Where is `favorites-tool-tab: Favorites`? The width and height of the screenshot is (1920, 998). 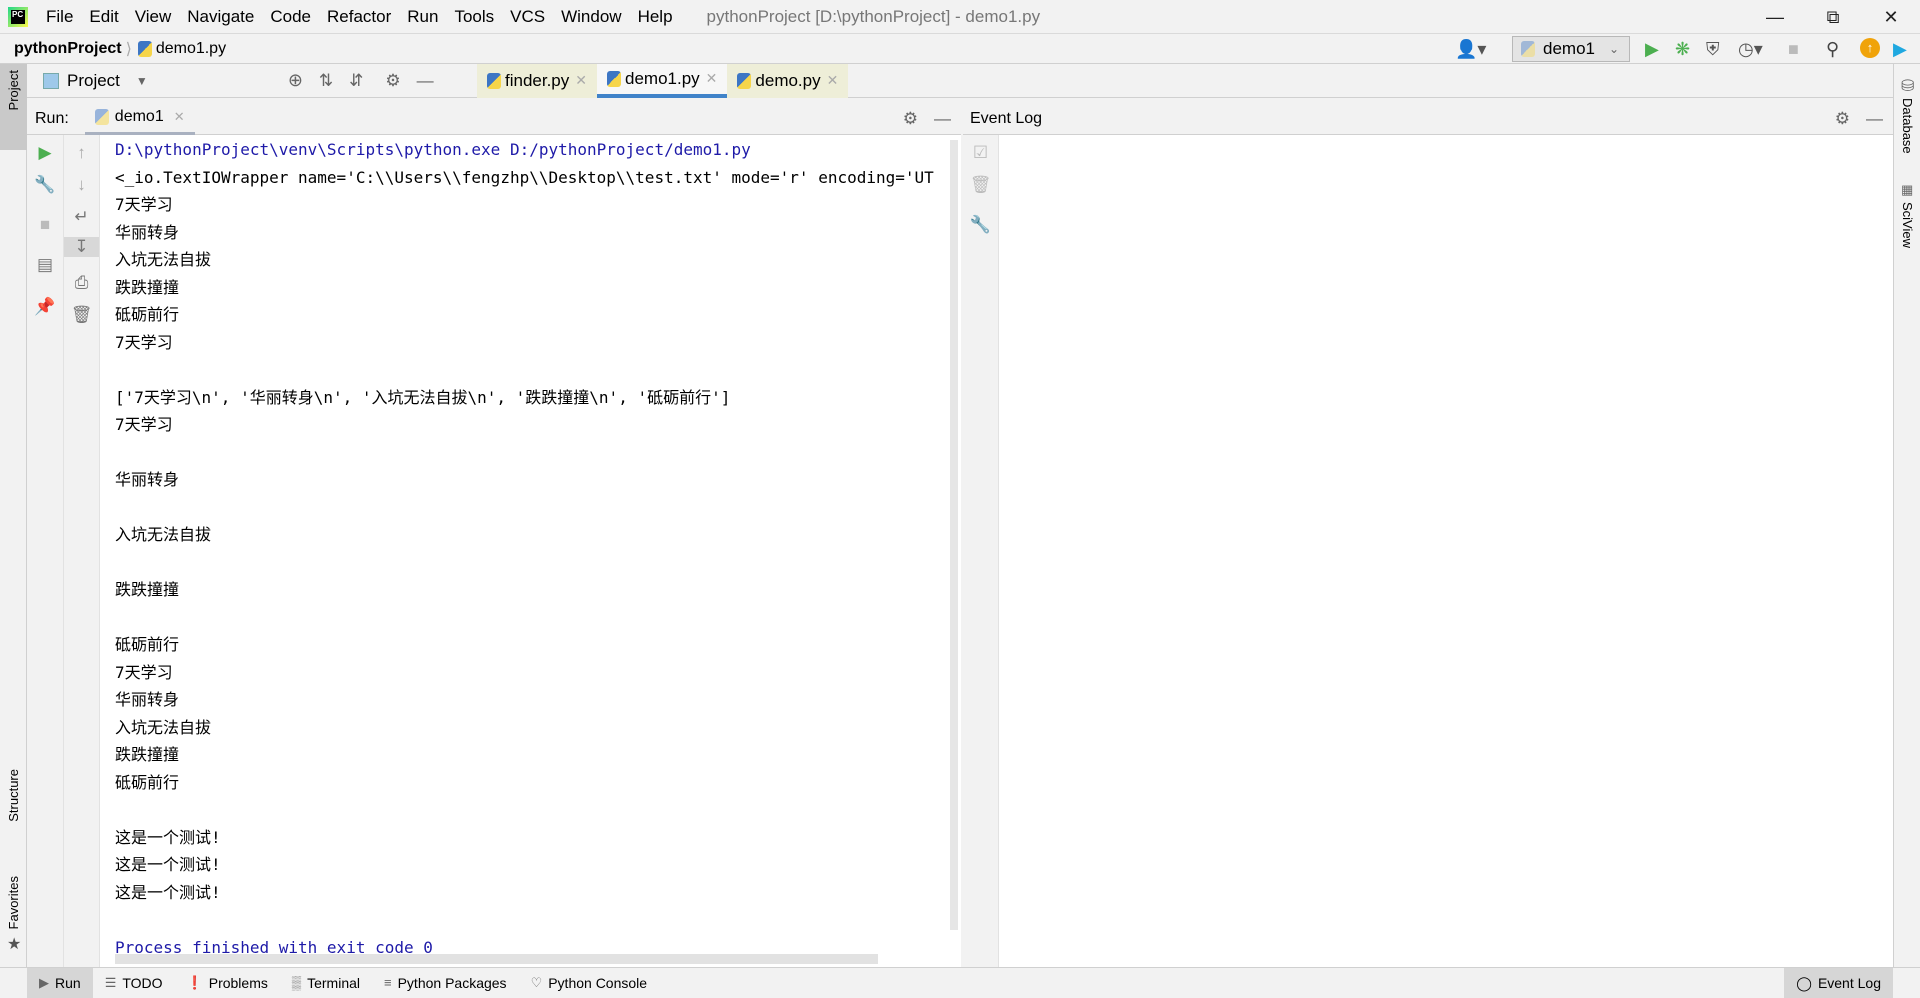
favorites-tool-tab: Favorites is located at coordinates (13, 902).